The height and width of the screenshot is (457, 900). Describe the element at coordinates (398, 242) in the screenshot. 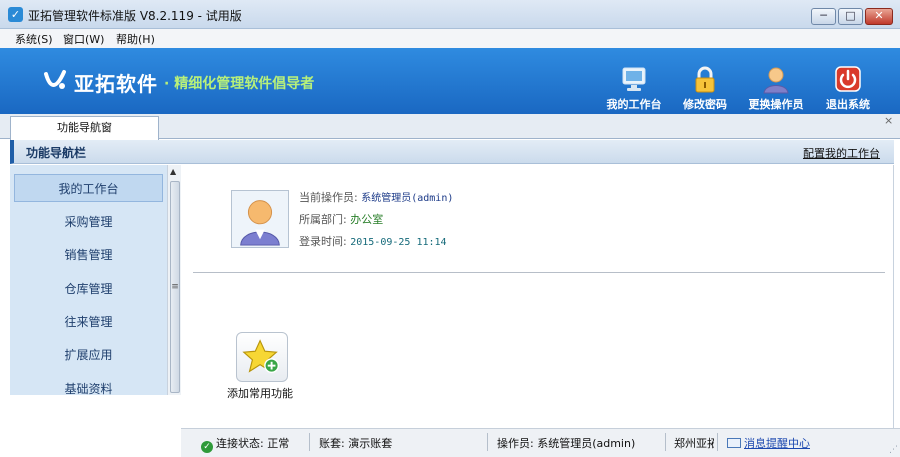

I see `login-time-value: 2015-09-25 11:14` at that location.